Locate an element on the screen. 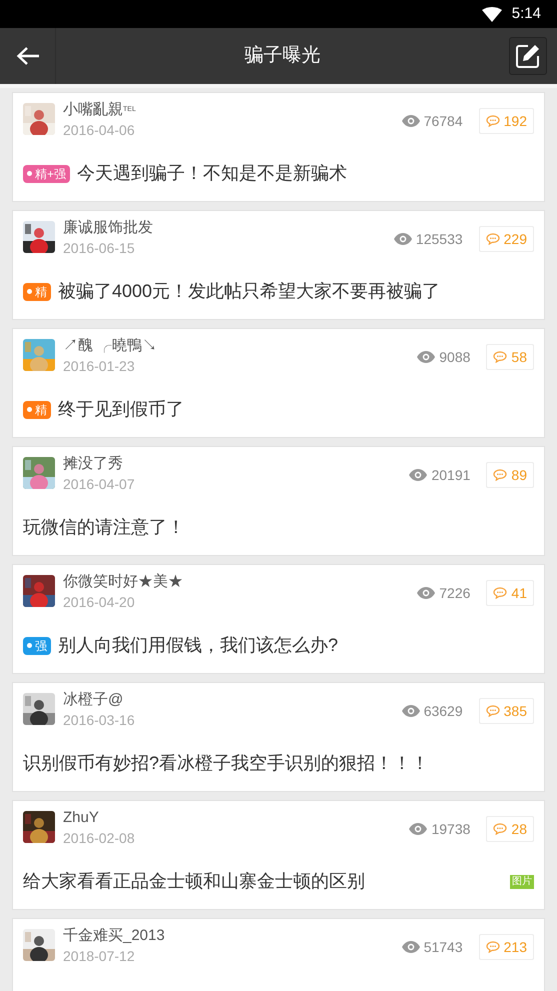 The height and width of the screenshot is (991, 557). edit-icon is located at coordinates (528, 56).